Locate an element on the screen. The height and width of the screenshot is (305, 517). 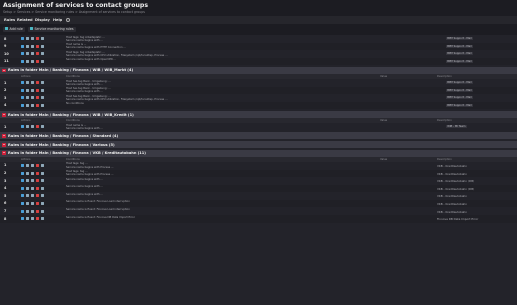
menu-rules: Rules is located at coordinates (9, 20).